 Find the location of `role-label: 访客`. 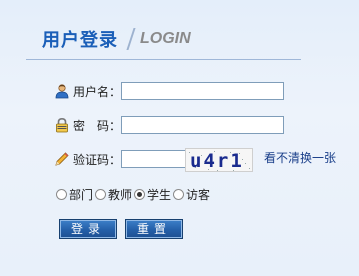

role-label: 访客 is located at coordinates (198, 195).